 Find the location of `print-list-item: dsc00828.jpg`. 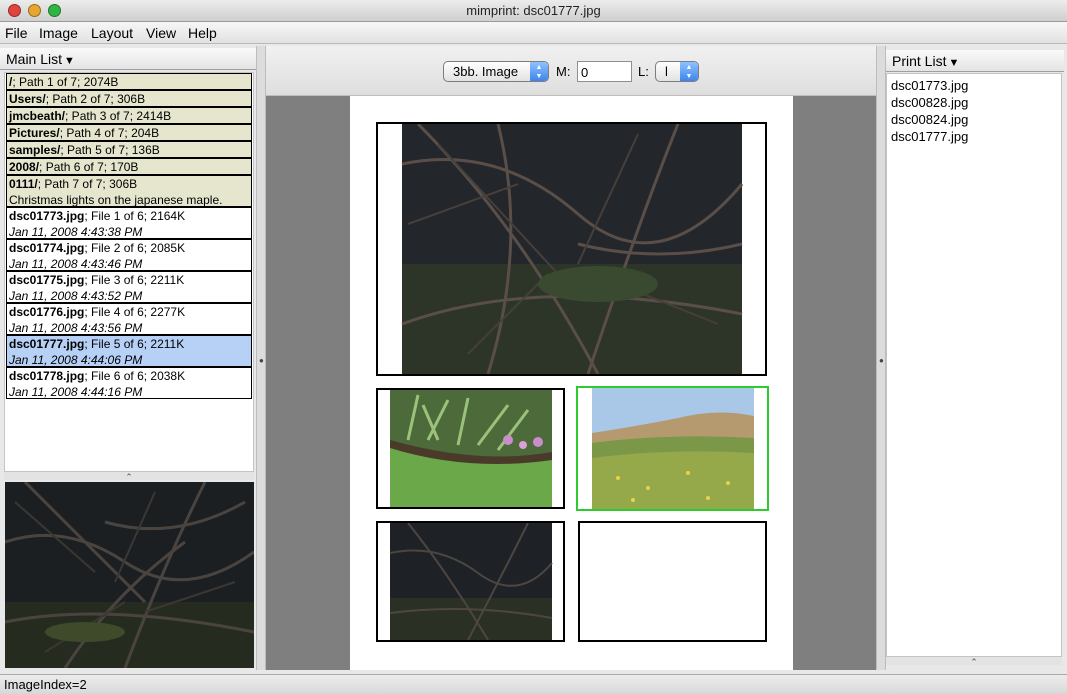

print-list-item: dsc00828.jpg is located at coordinates (974, 102).